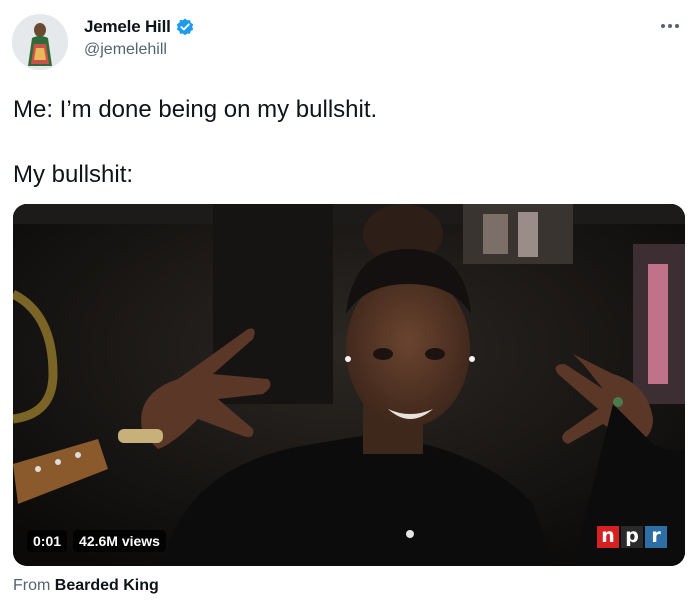 This screenshot has width=700, height=609. I want to click on npr-watermark-logo: n p r, so click(632, 537).